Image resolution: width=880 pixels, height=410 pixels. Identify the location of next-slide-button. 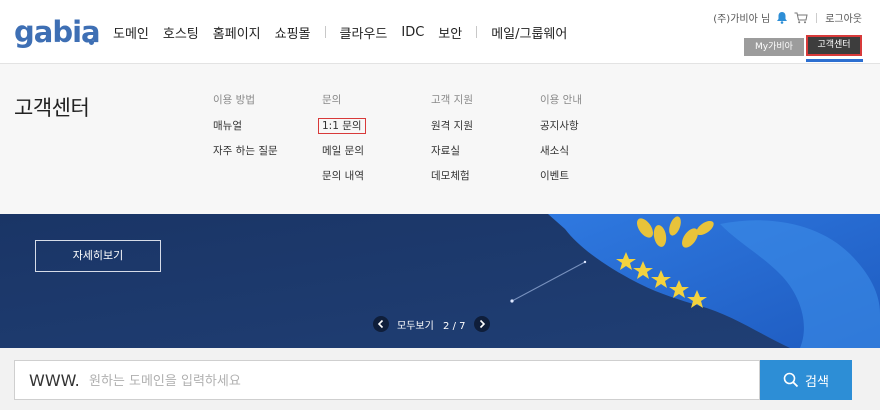
(481, 324).